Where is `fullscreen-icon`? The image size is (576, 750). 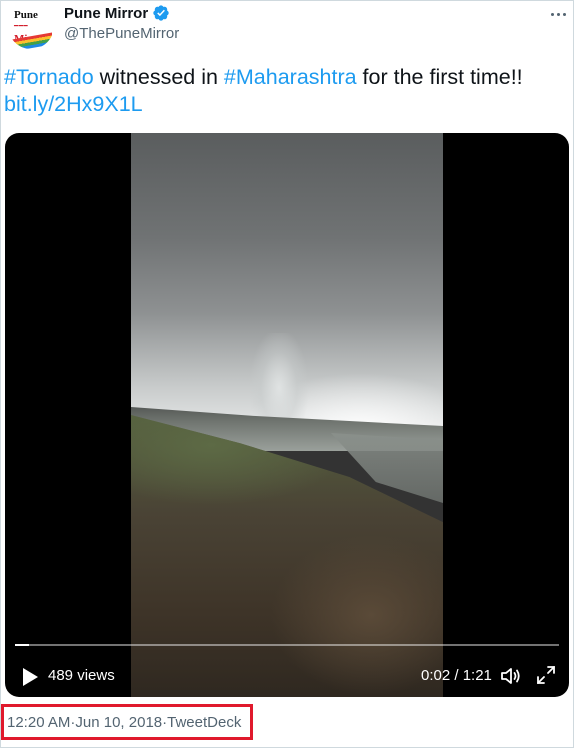
fullscreen-icon is located at coordinates (546, 675).